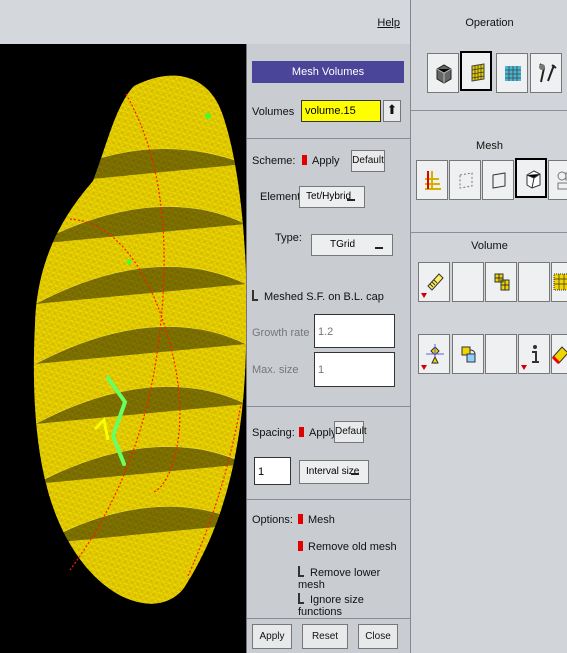 The image size is (567, 653). What do you see at coordinates (273, 433) in the screenshot?
I see `spacing-label: Spacing:` at bounding box center [273, 433].